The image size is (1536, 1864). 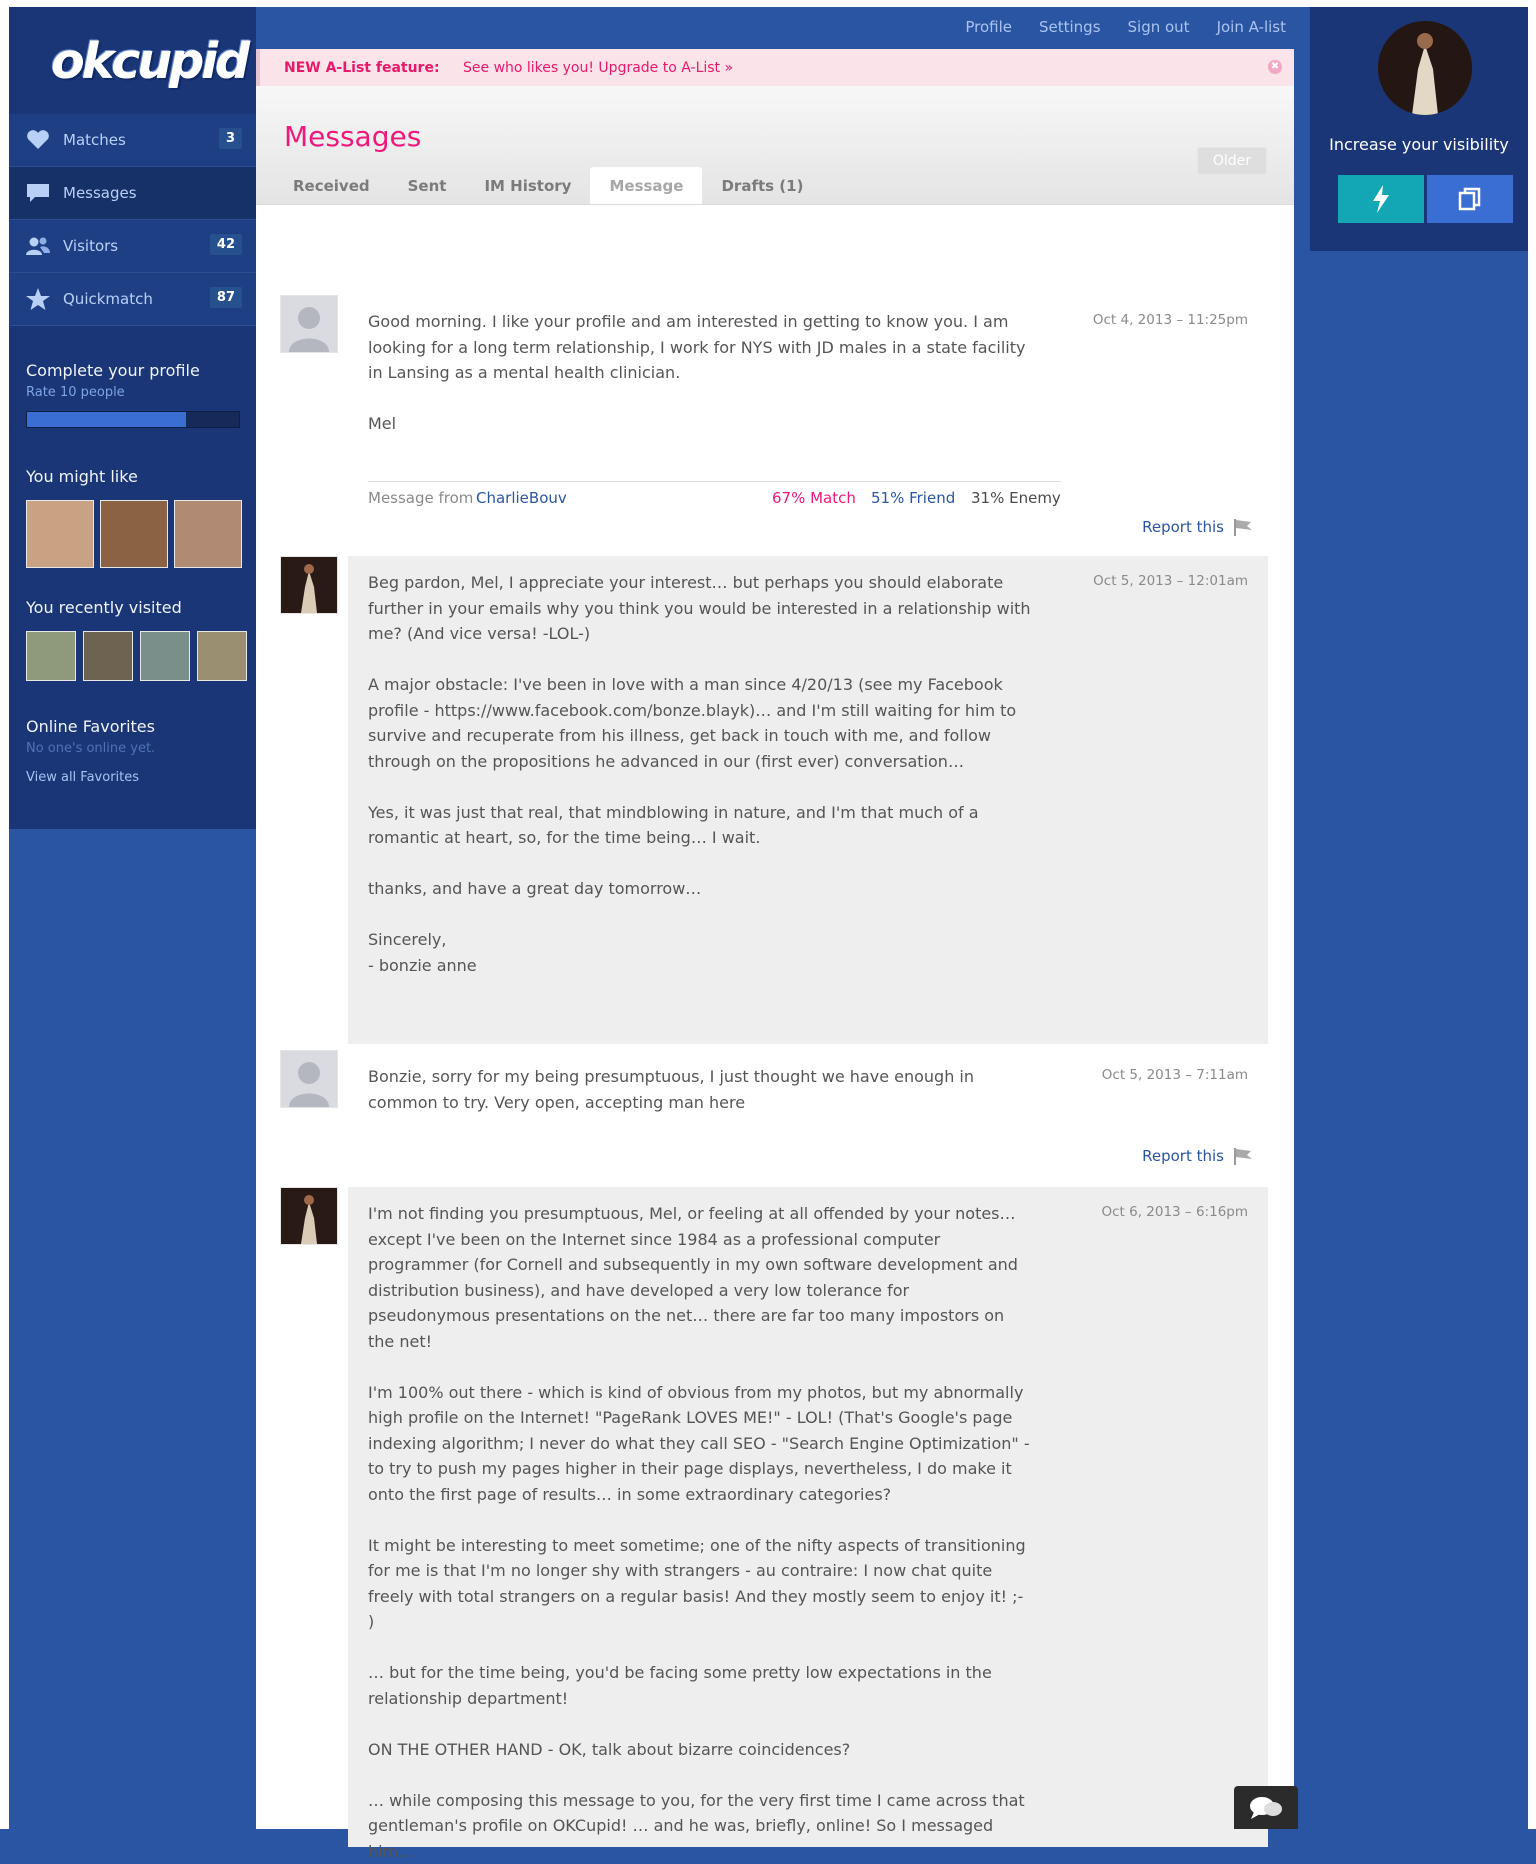 What do you see at coordinates (362, 68) in the screenshot?
I see `banner-heading: NEW A-List feature:` at bounding box center [362, 68].